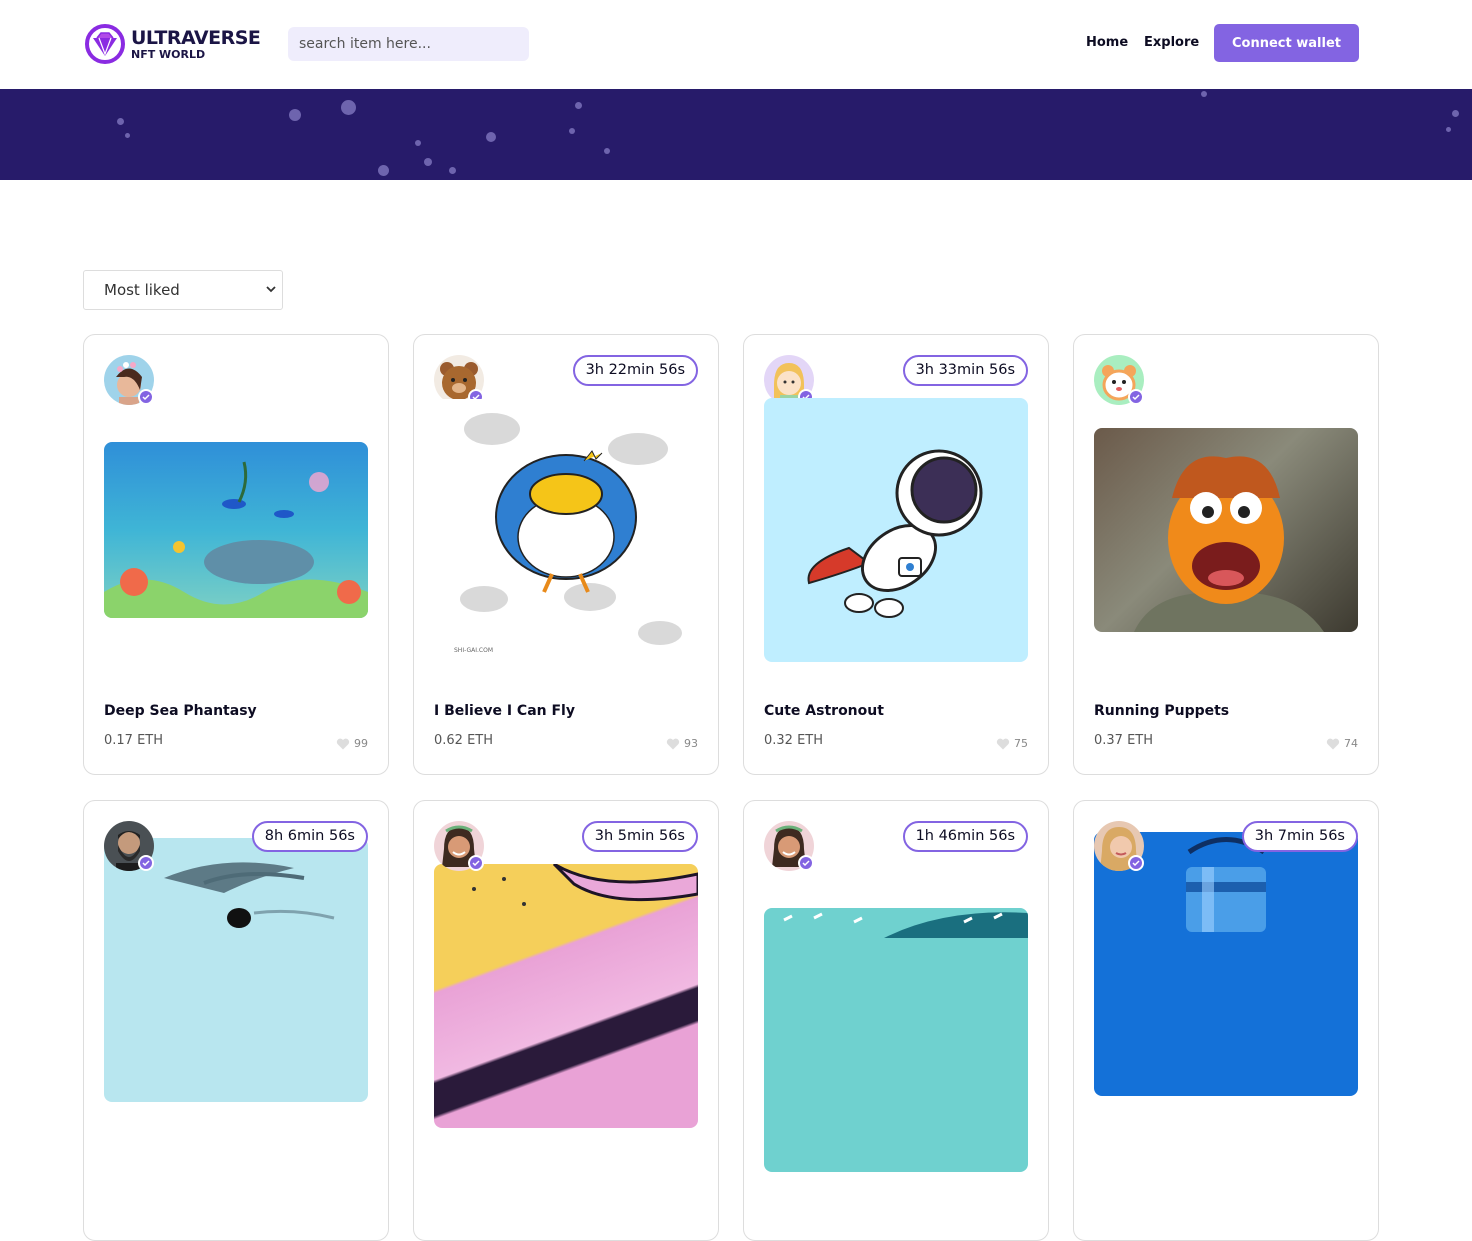 This screenshot has width=1472, height=1241. I want to click on nft-card: 1h 46min 56s, so click(896, 1020).